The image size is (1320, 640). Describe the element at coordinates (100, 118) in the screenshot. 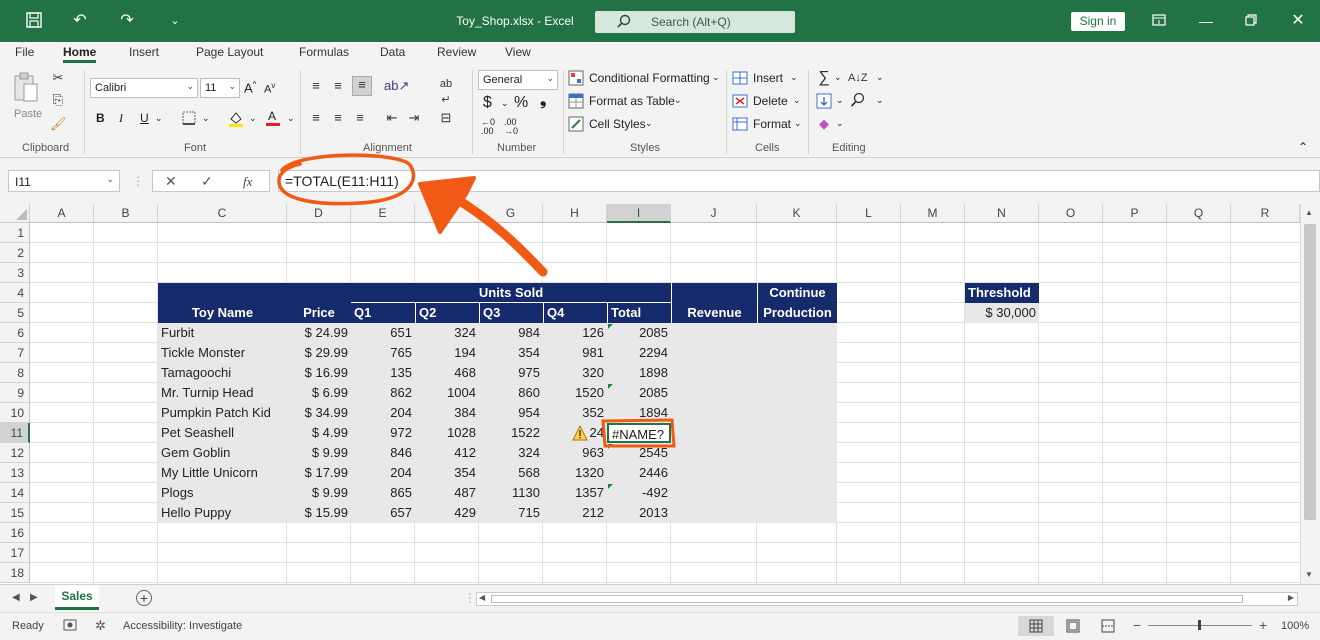

I see `bold-button: B` at that location.